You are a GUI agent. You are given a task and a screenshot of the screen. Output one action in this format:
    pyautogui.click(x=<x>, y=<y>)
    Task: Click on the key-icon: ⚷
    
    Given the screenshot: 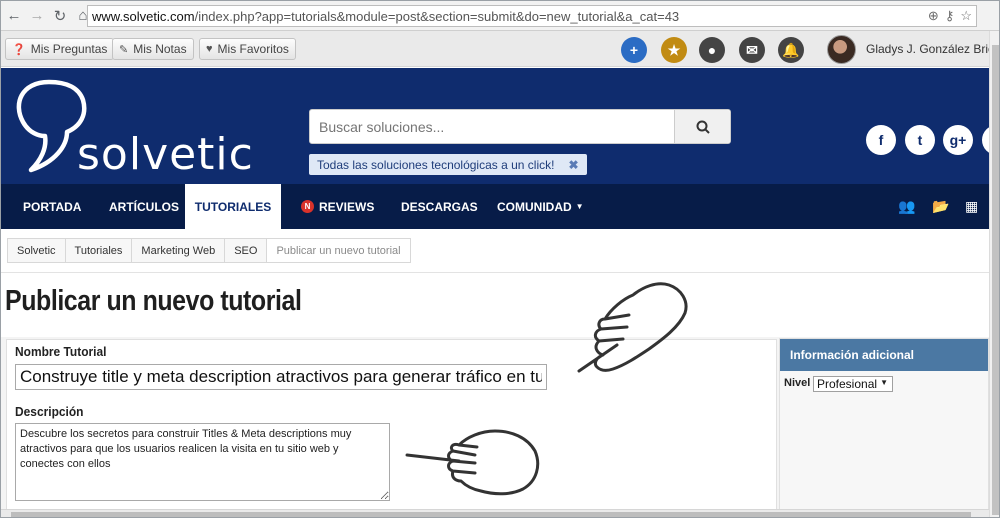 What is the action you would take?
    pyautogui.click(x=950, y=16)
    